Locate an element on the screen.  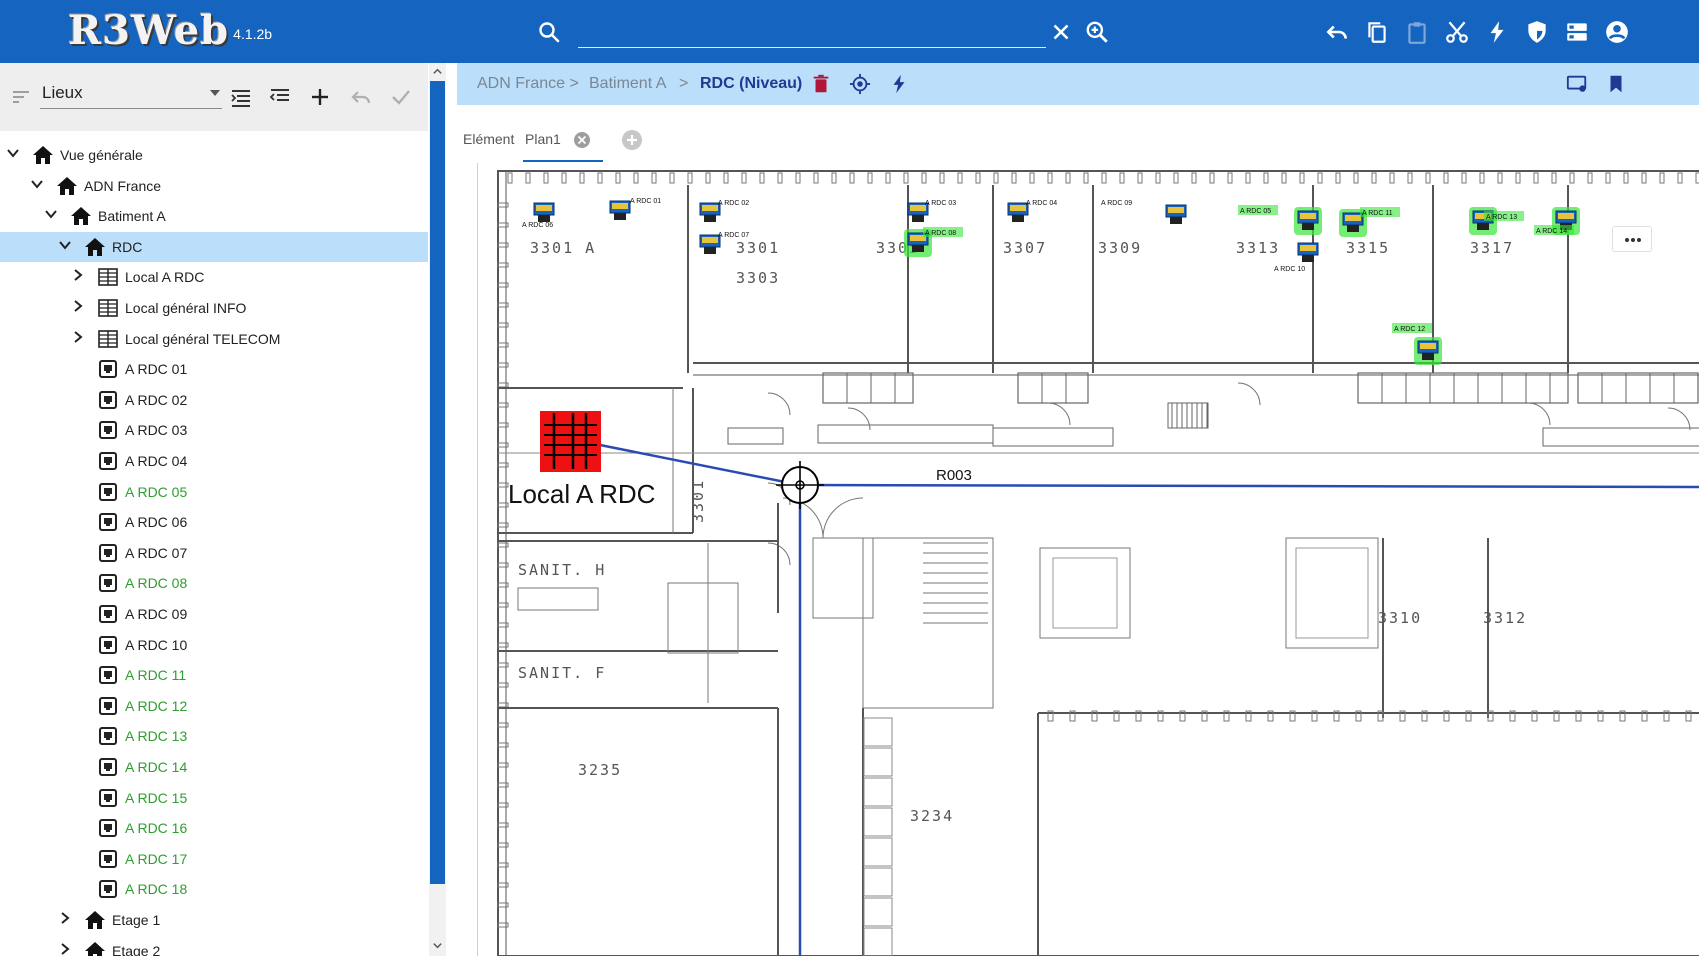
zoom-in-icon is located at coordinates (1097, 32).